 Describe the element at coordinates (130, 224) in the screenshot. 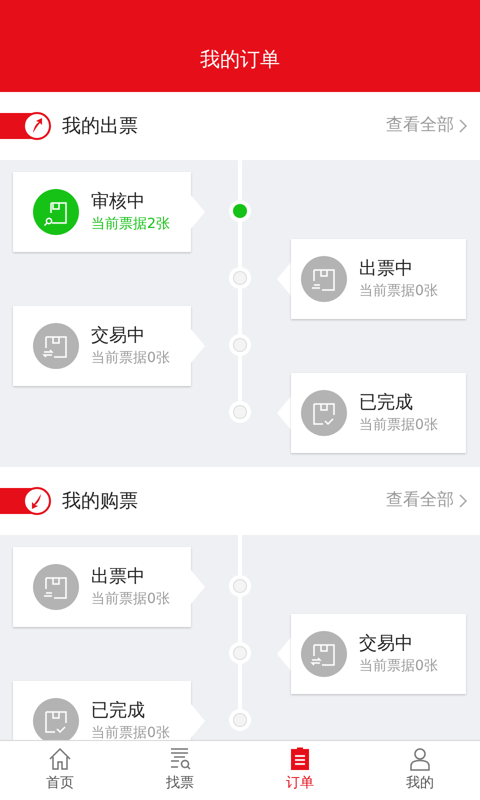

I see `ticket-count: 当前票据2张` at that location.